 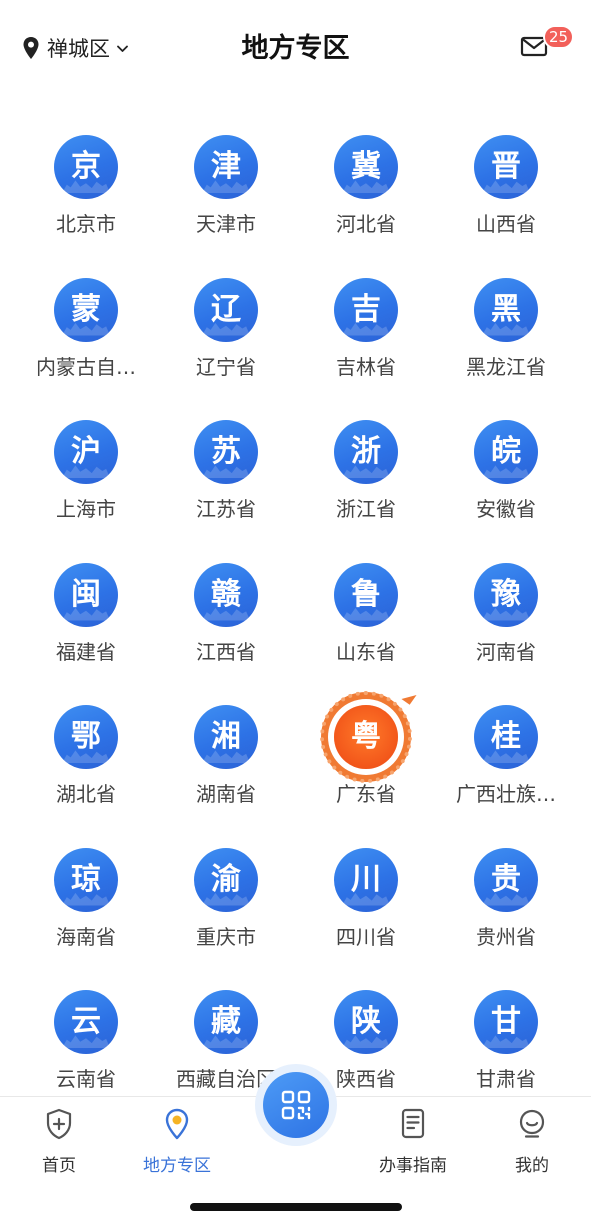 I want to click on region-item: 贵贵州省, so click(x=506, y=910).